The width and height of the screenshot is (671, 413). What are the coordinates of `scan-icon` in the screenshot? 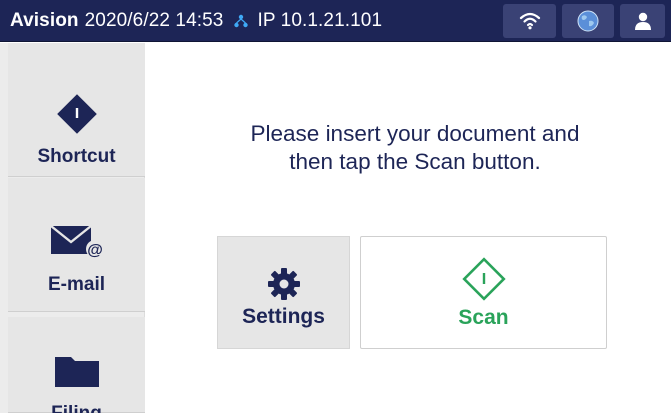 It's located at (483, 279).